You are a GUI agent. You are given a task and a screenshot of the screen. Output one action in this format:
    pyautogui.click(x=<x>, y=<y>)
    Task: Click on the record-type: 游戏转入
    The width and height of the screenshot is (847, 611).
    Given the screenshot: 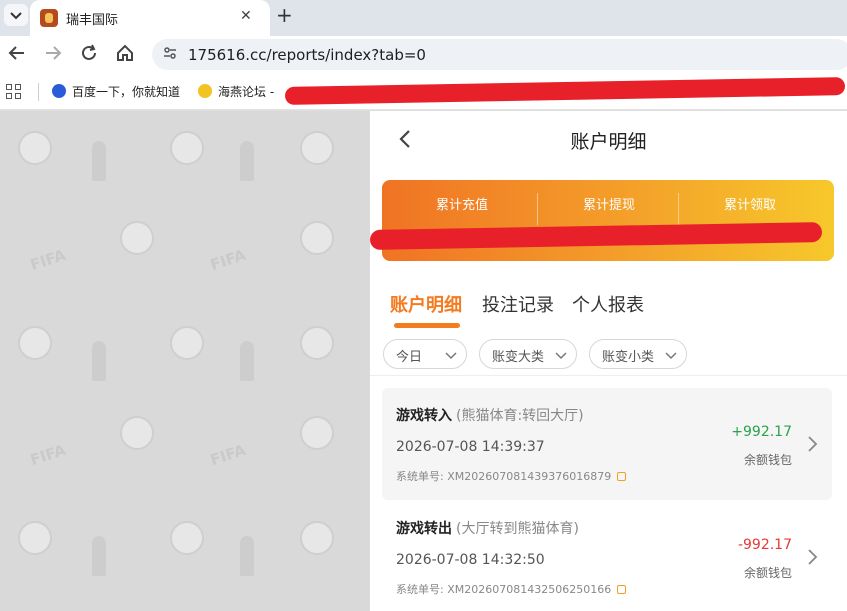 What is the action you would take?
    pyautogui.click(x=424, y=416)
    